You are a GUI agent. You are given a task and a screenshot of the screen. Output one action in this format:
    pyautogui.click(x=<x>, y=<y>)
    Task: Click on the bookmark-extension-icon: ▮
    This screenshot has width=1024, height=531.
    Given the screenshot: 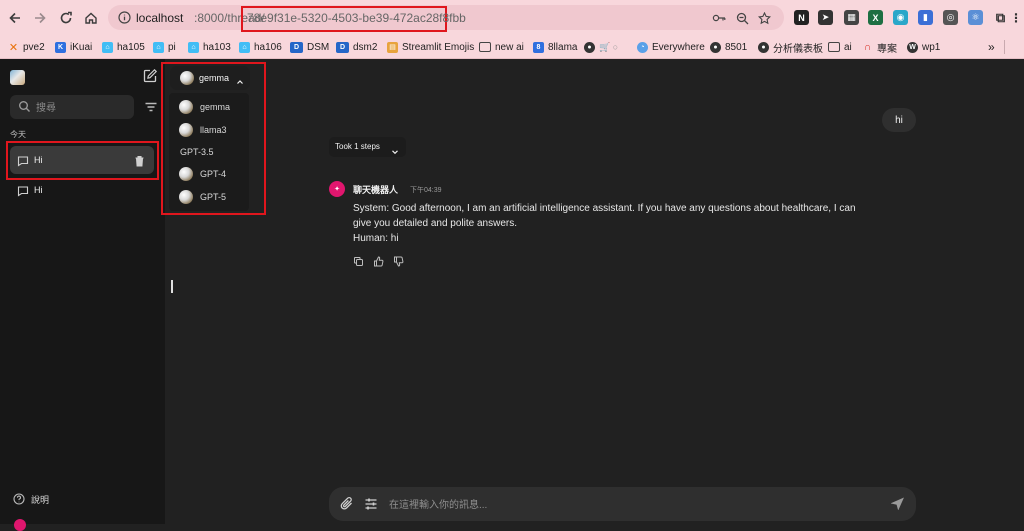 What is the action you would take?
    pyautogui.click(x=925, y=17)
    